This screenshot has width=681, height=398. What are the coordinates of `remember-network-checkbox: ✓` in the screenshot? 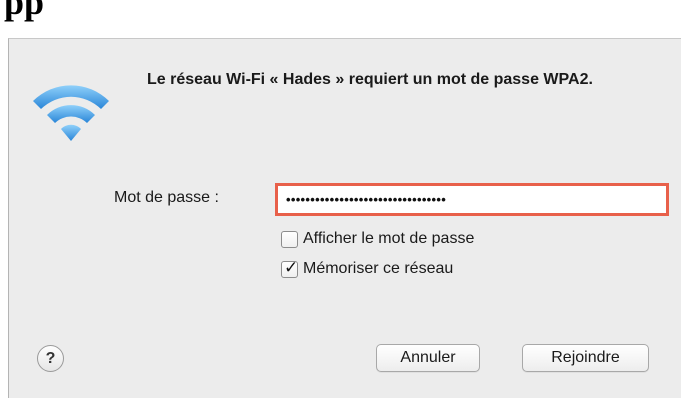 It's located at (290, 267).